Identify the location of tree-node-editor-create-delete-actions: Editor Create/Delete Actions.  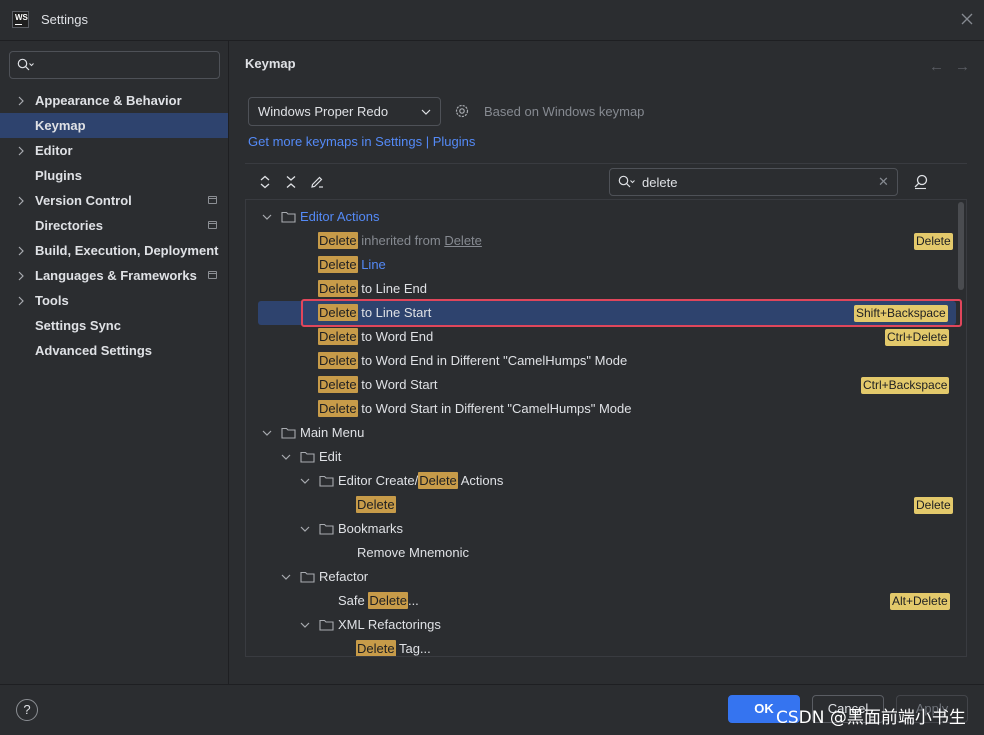
(606, 481).